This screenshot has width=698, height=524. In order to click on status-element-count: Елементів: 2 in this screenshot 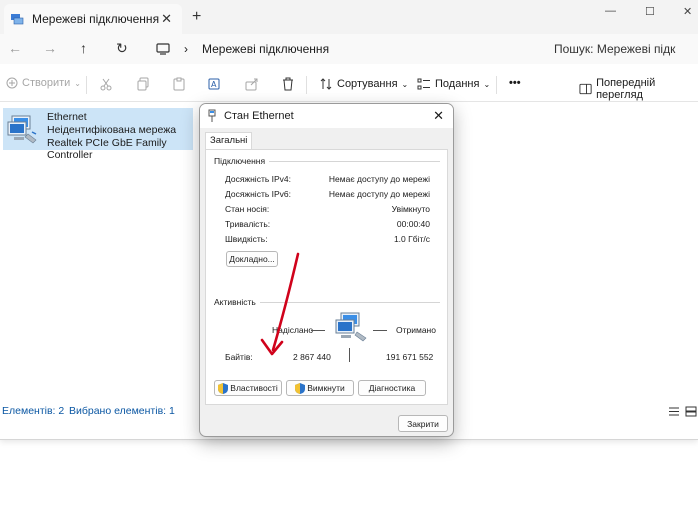, I will do `click(33, 411)`.